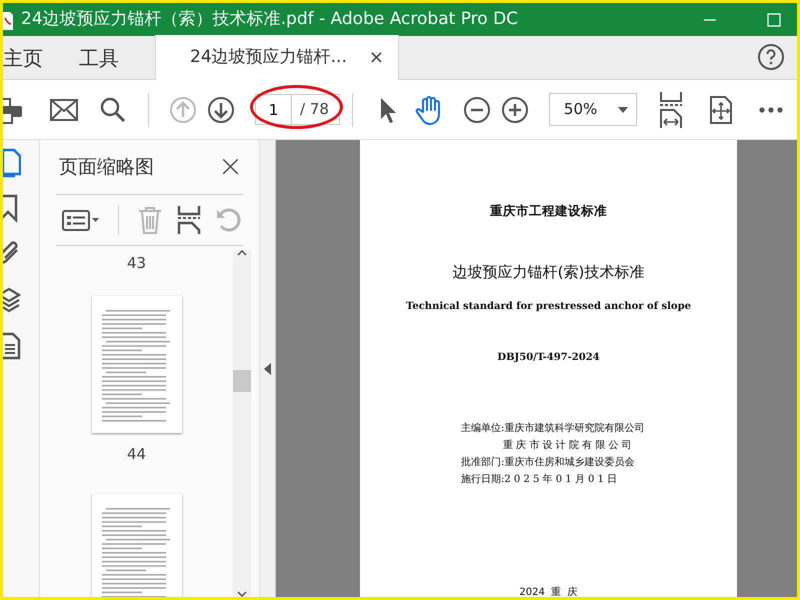  What do you see at coordinates (242, 381) in the screenshot?
I see `scrollbar-thumb` at bounding box center [242, 381].